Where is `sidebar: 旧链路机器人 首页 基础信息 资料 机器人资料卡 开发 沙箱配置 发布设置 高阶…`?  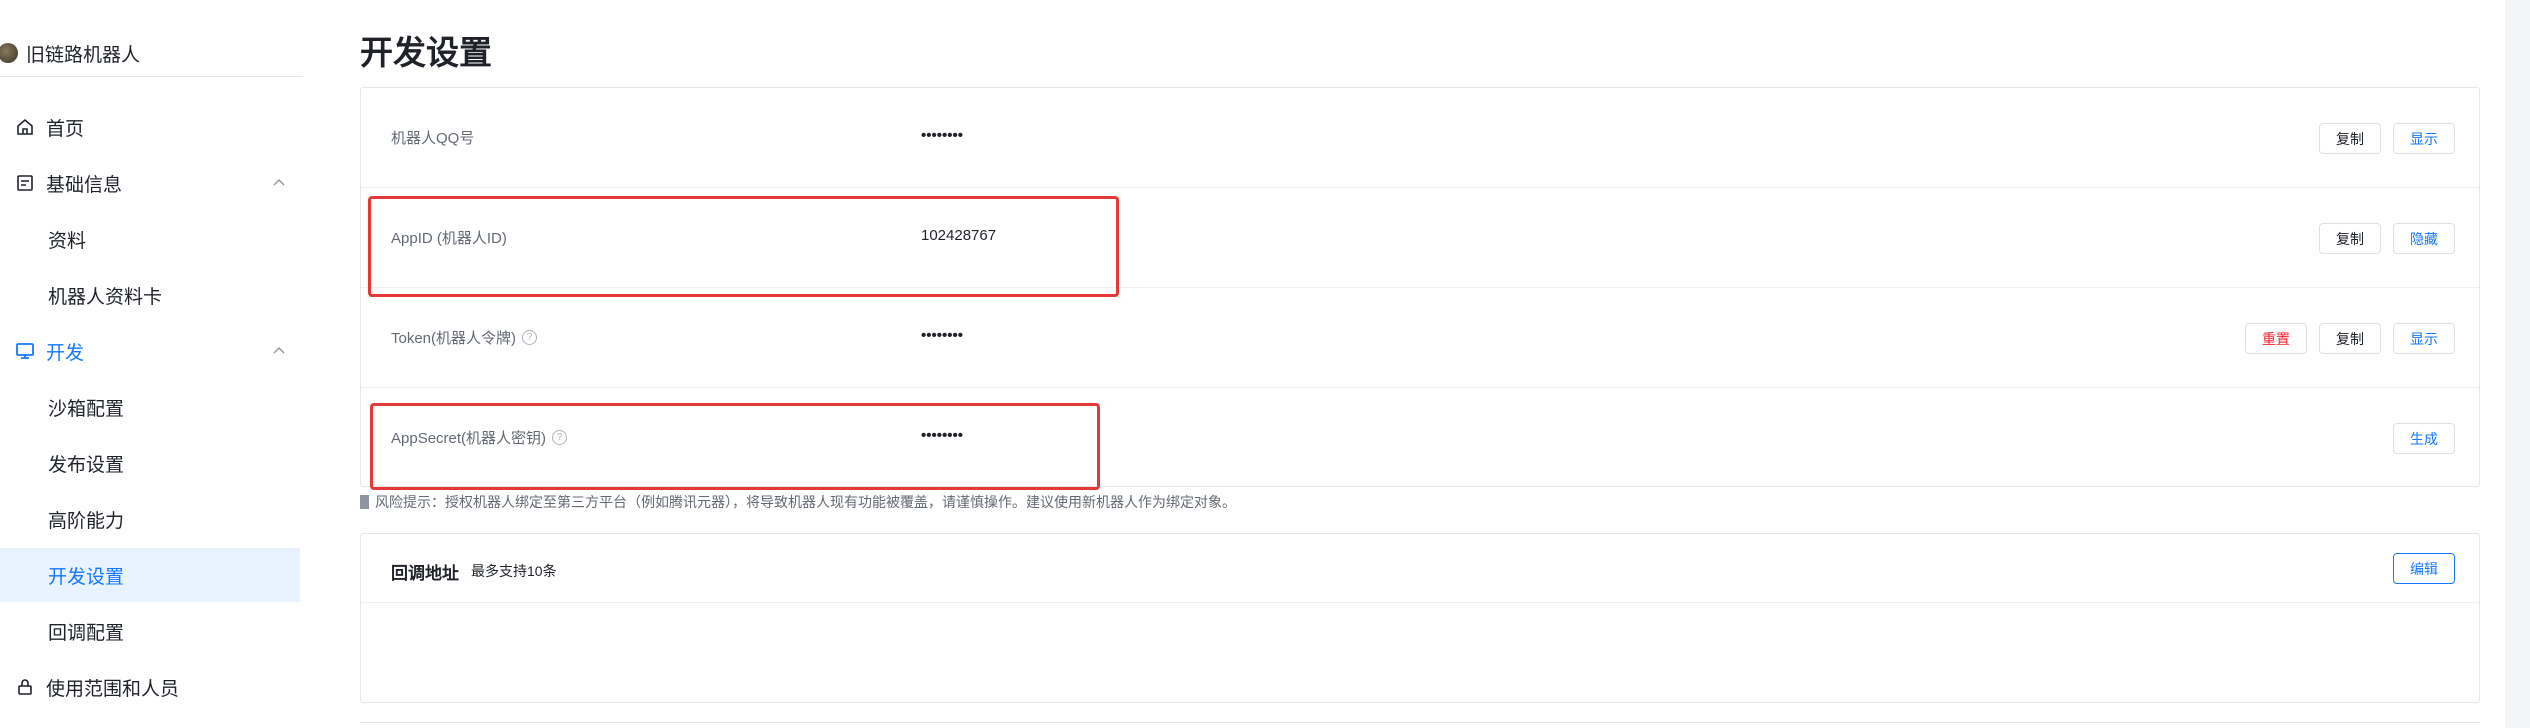 sidebar: 旧链路机器人 首页 基础信息 资料 机器人资料卡 开发 沙箱配置 发布设置 高阶… is located at coordinates (165, 364).